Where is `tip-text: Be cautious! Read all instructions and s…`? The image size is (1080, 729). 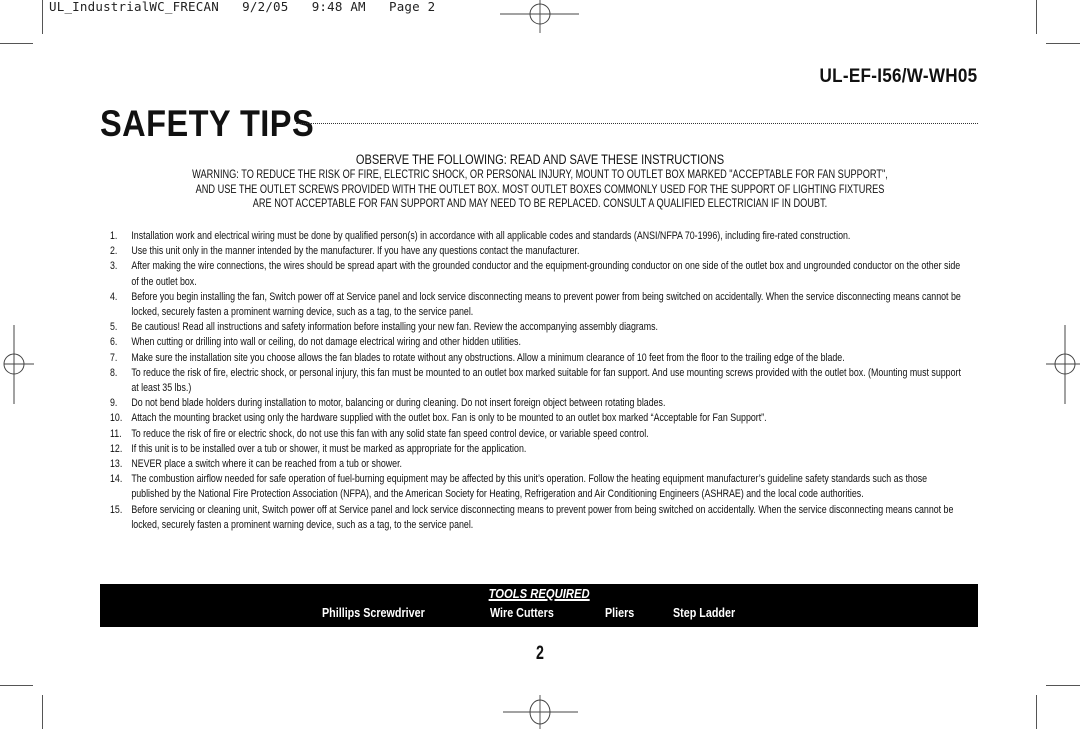 tip-text: Be cautious! Read all instructions and s… is located at coordinates (394, 327).